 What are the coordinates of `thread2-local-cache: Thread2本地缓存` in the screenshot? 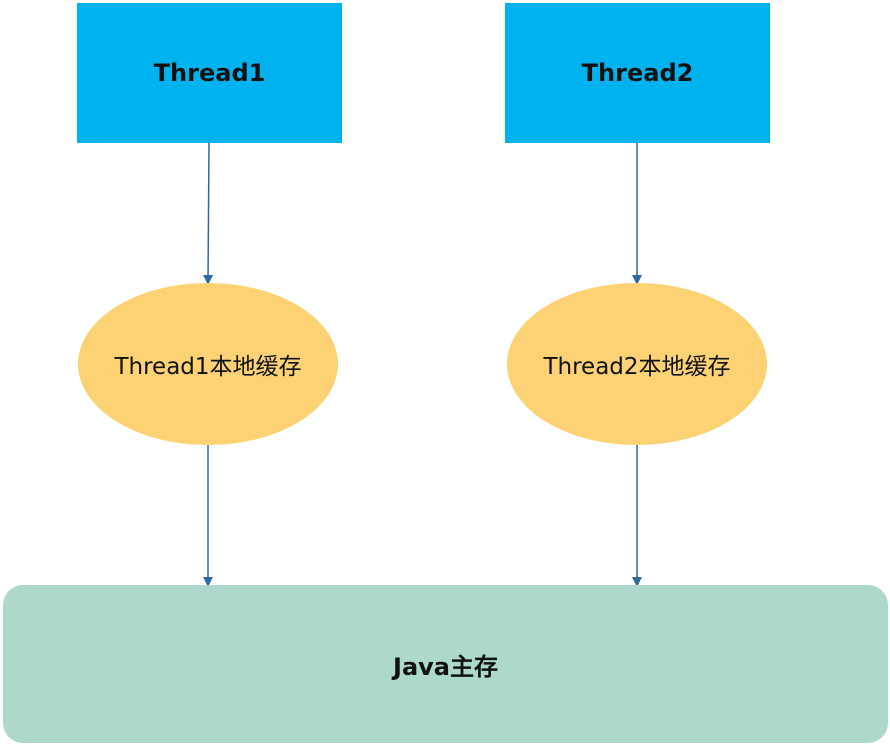 It's located at (637, 364).